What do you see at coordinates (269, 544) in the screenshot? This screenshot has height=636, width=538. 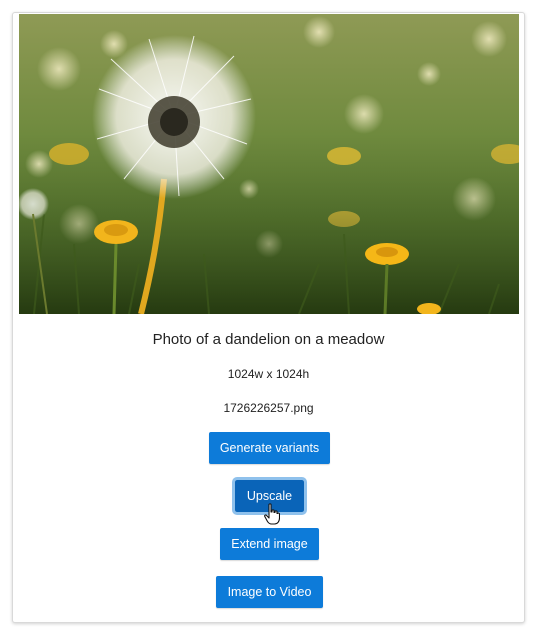 I see `extend-image-button: Extend image` at bounding box center [269, 544].